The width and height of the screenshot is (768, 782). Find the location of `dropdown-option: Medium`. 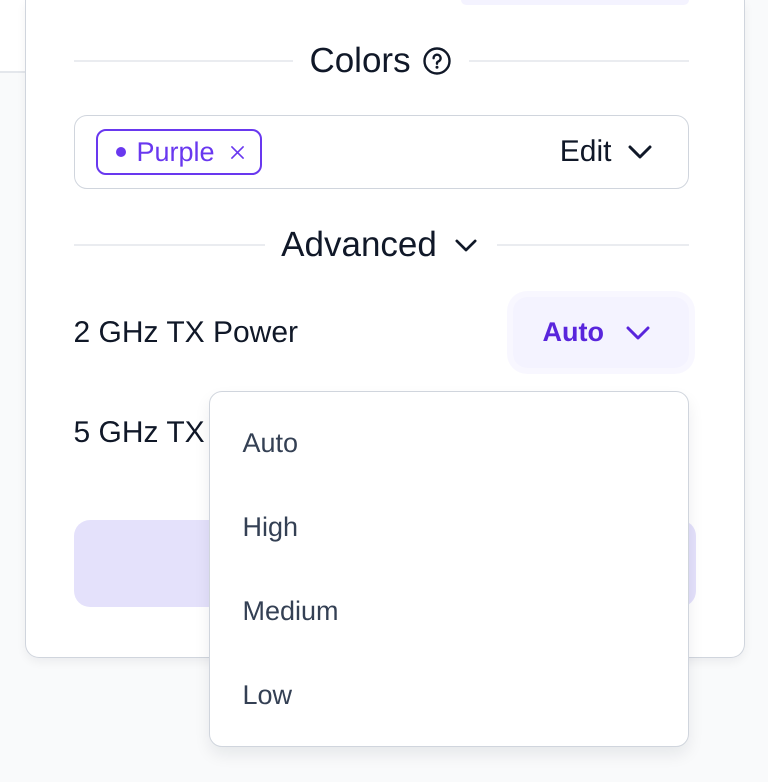

dropdown-option: Medium is located at coordinates (449, 611).